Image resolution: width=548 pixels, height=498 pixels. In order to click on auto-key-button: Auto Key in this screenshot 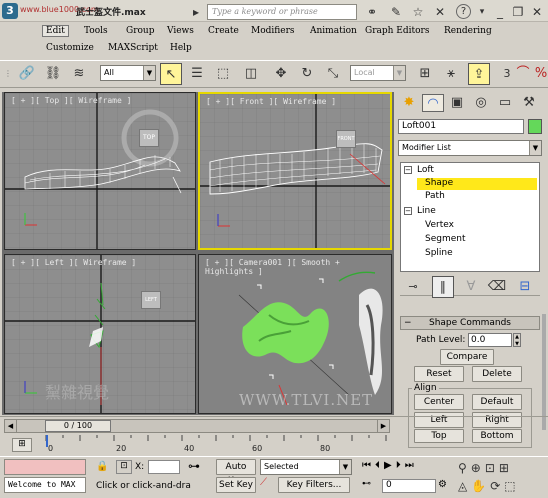, I will do `click(236, 472)`.